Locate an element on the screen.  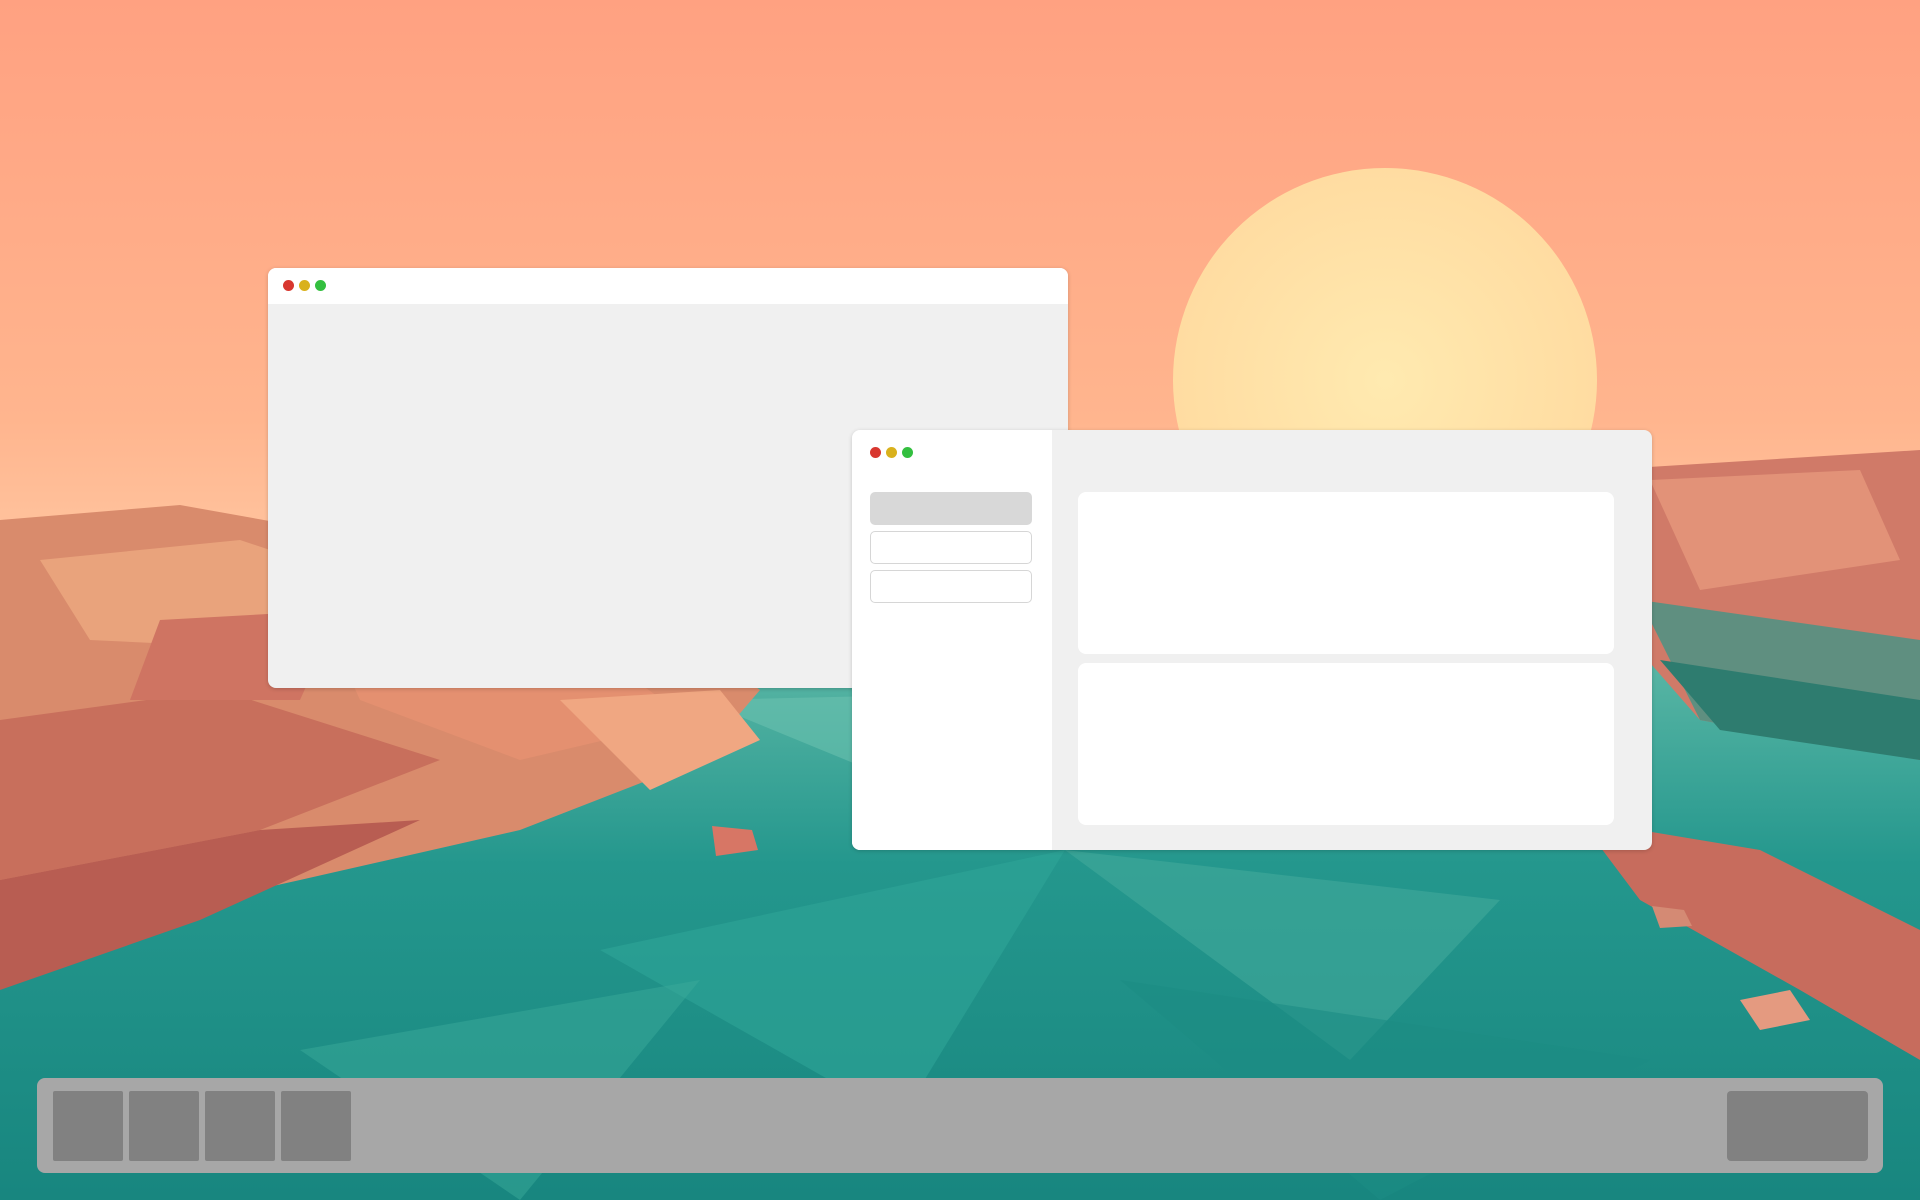
system-tray is located at coordinates (1797, 1126).